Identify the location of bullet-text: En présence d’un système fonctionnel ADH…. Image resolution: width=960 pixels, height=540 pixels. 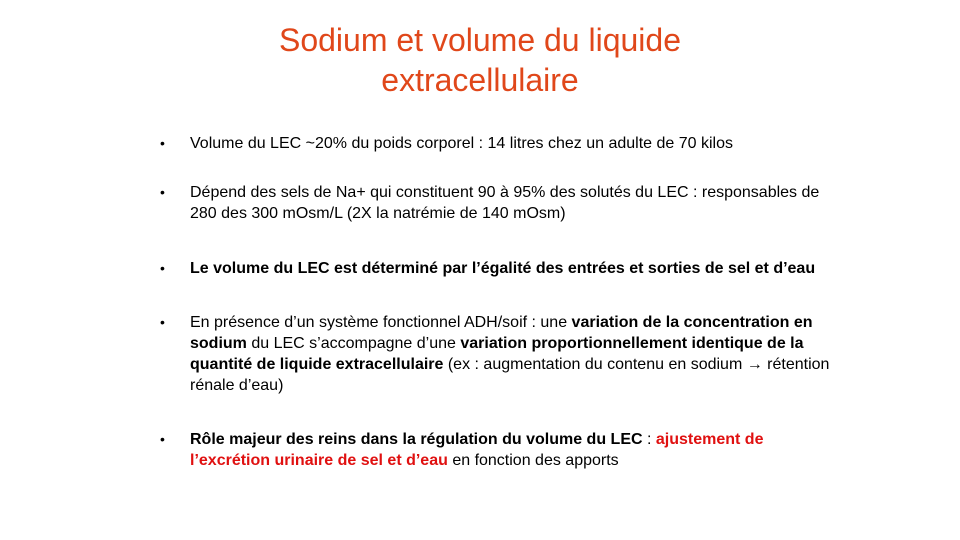
(381, 322).